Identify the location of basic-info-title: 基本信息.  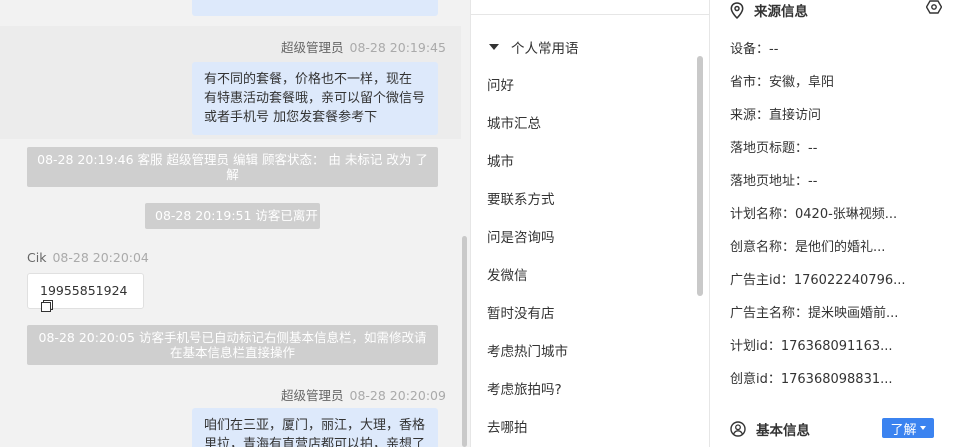
(783, 431).